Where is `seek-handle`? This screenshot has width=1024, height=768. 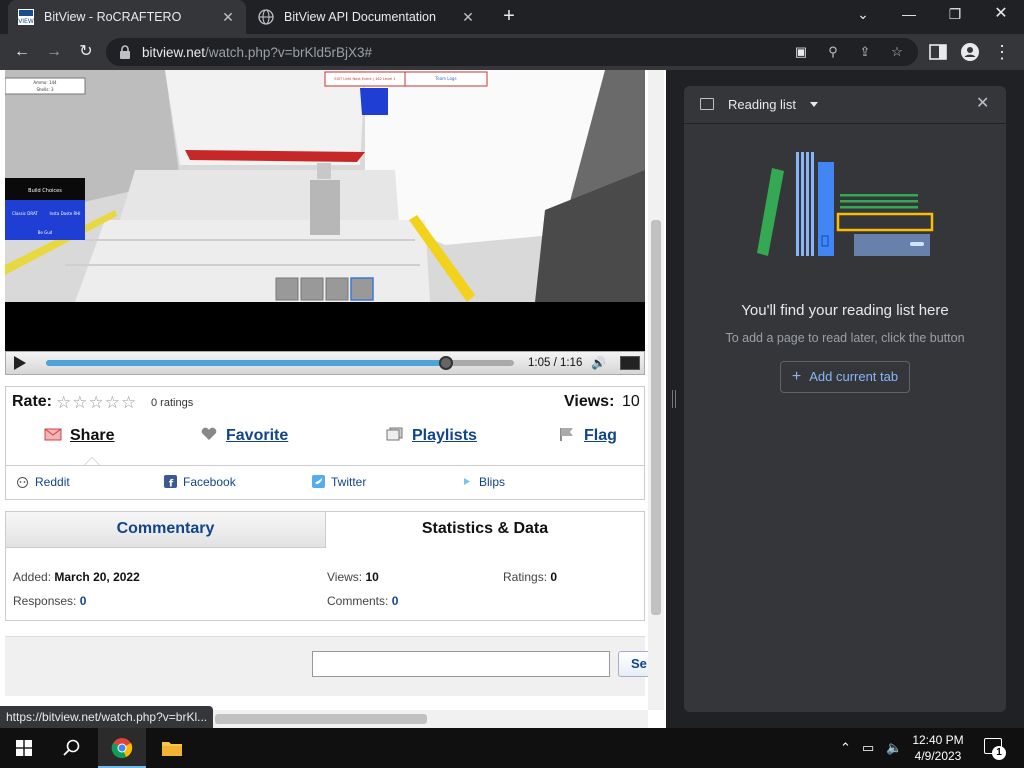 seek-handle is located at coordinates (446, 363).